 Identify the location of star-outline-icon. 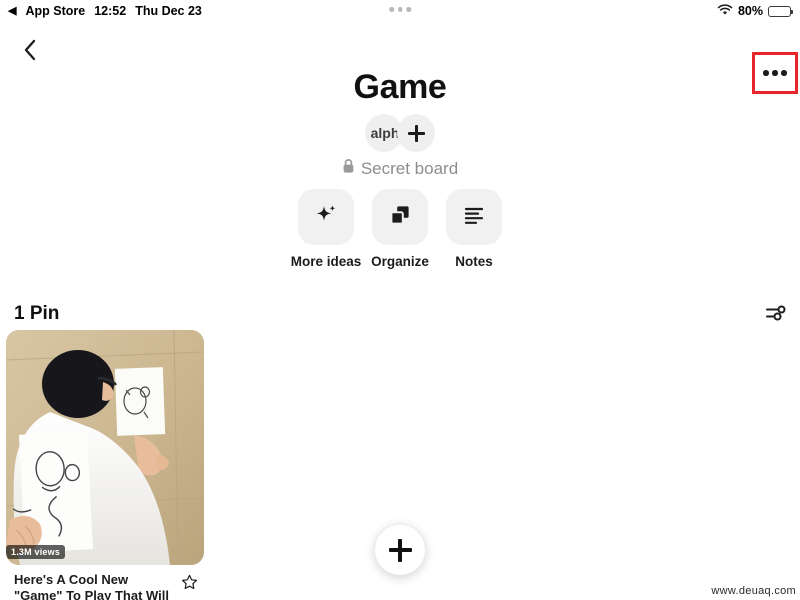
(189, 584).